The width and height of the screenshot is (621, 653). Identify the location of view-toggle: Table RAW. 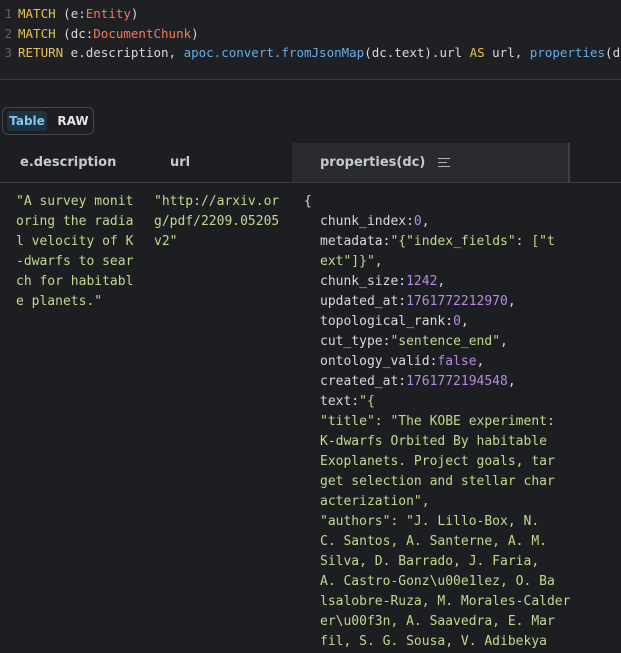
(48, 121).